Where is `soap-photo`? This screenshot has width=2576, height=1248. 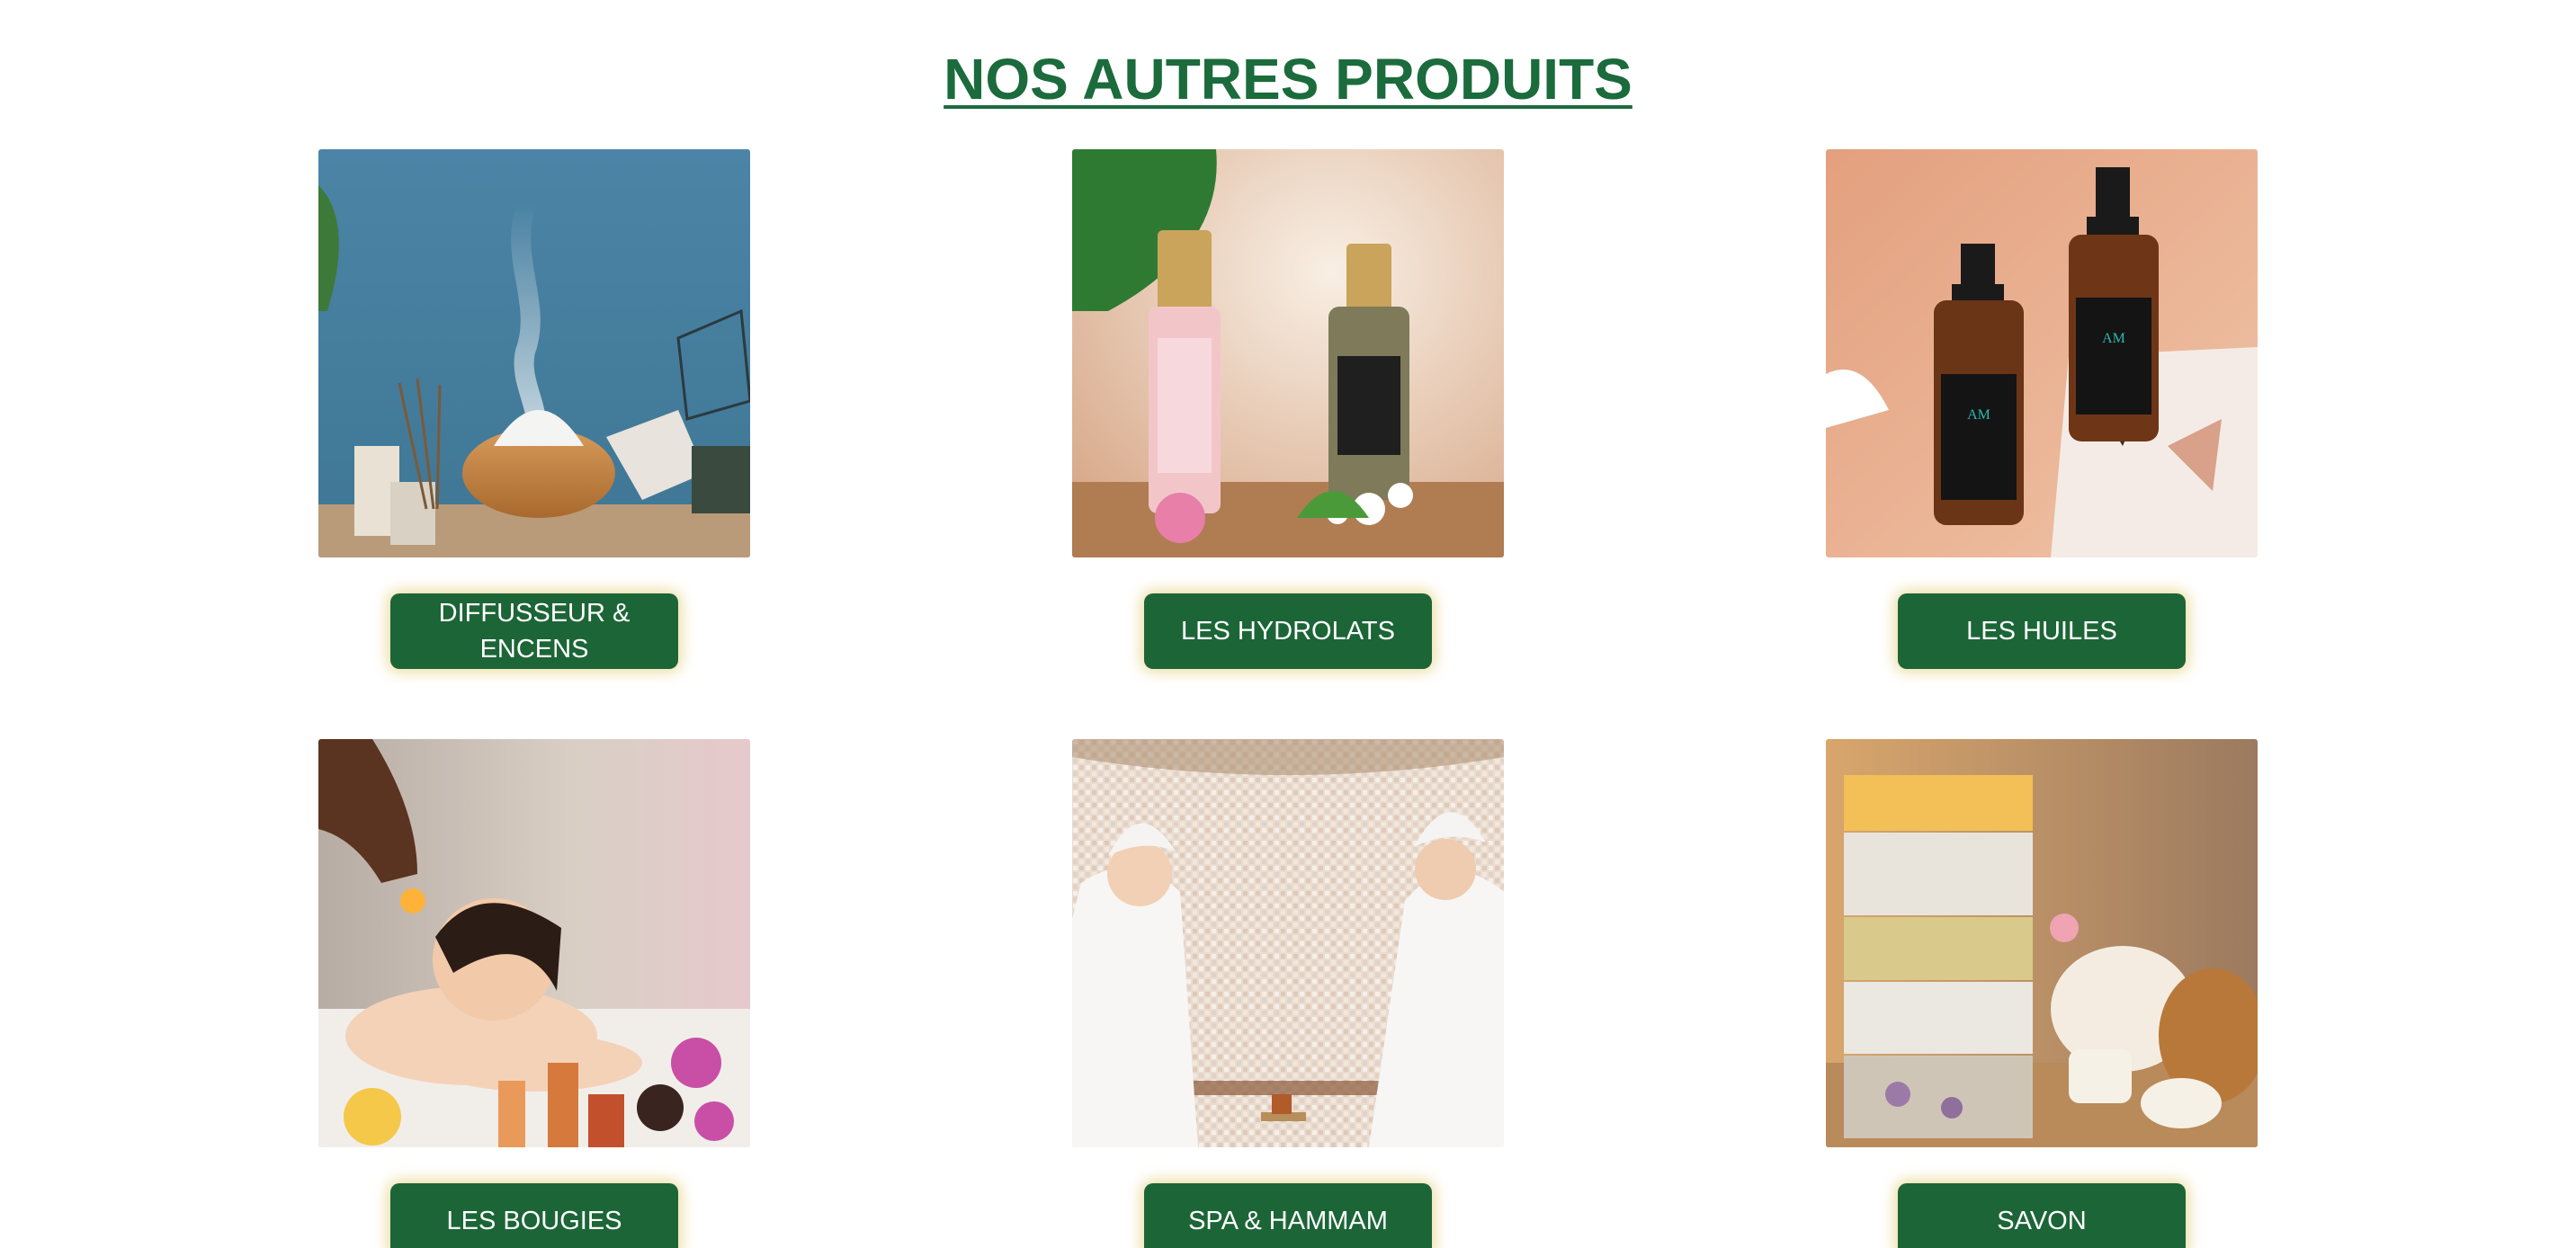 soap-photo is located at coordinates (2042, 943).